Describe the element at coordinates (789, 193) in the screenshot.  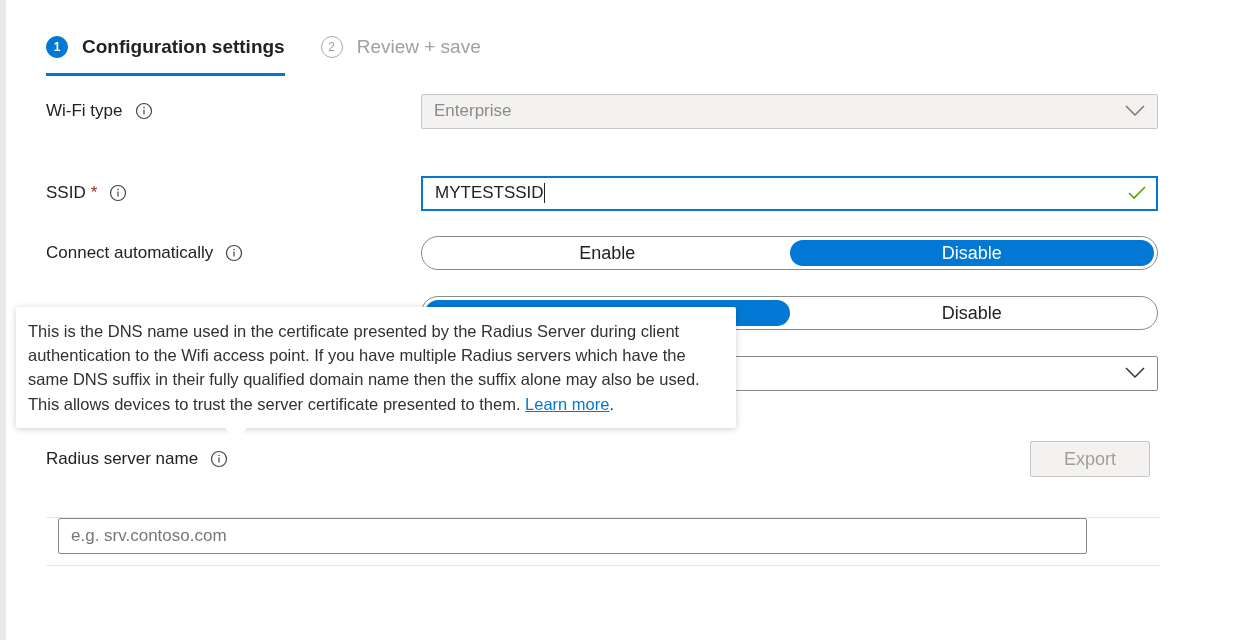
I see `ssid-input-field: MYTESTSSID` at that location.